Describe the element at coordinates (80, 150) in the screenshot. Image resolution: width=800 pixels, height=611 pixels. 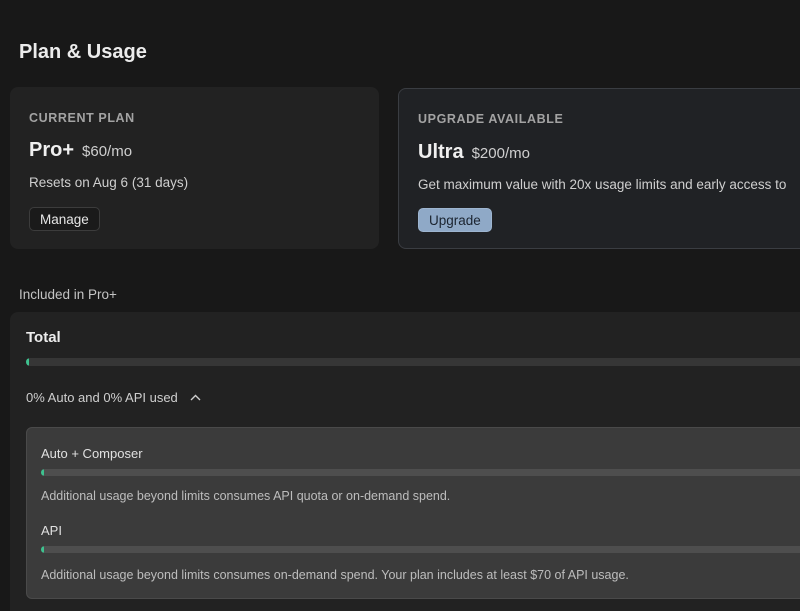
I see `current-plan-line: Pro+ $60/mo` at that location.